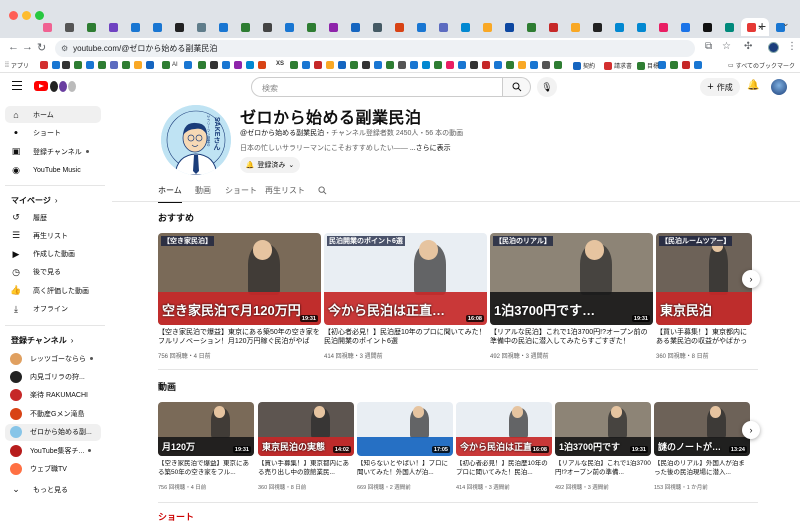 The image size is (800, 523). What do you see at coordinates (53, 114) in the screenshot?
I see `sidebar-item-home: ⌂ ホーム` at bounding box center [53, 114].